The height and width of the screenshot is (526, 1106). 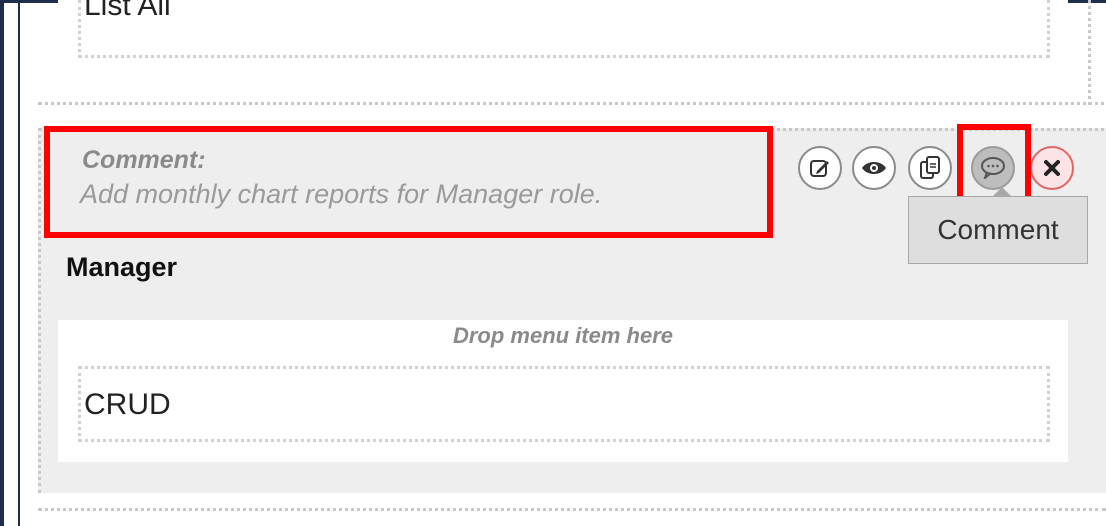 I want to click on edit-icon, so click(x=819, y=168).